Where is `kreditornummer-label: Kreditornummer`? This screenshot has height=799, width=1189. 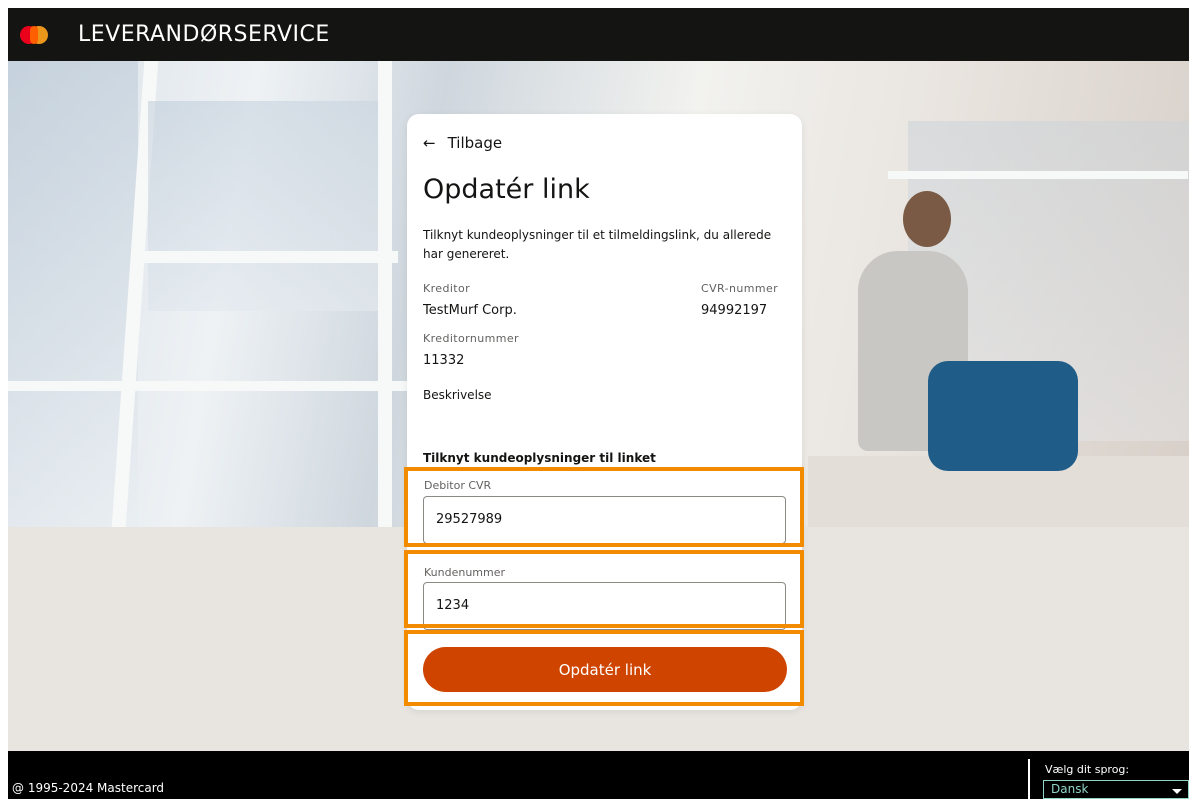 kreditornummer-label: Kreditornummer is located at coordinates (471, 338).